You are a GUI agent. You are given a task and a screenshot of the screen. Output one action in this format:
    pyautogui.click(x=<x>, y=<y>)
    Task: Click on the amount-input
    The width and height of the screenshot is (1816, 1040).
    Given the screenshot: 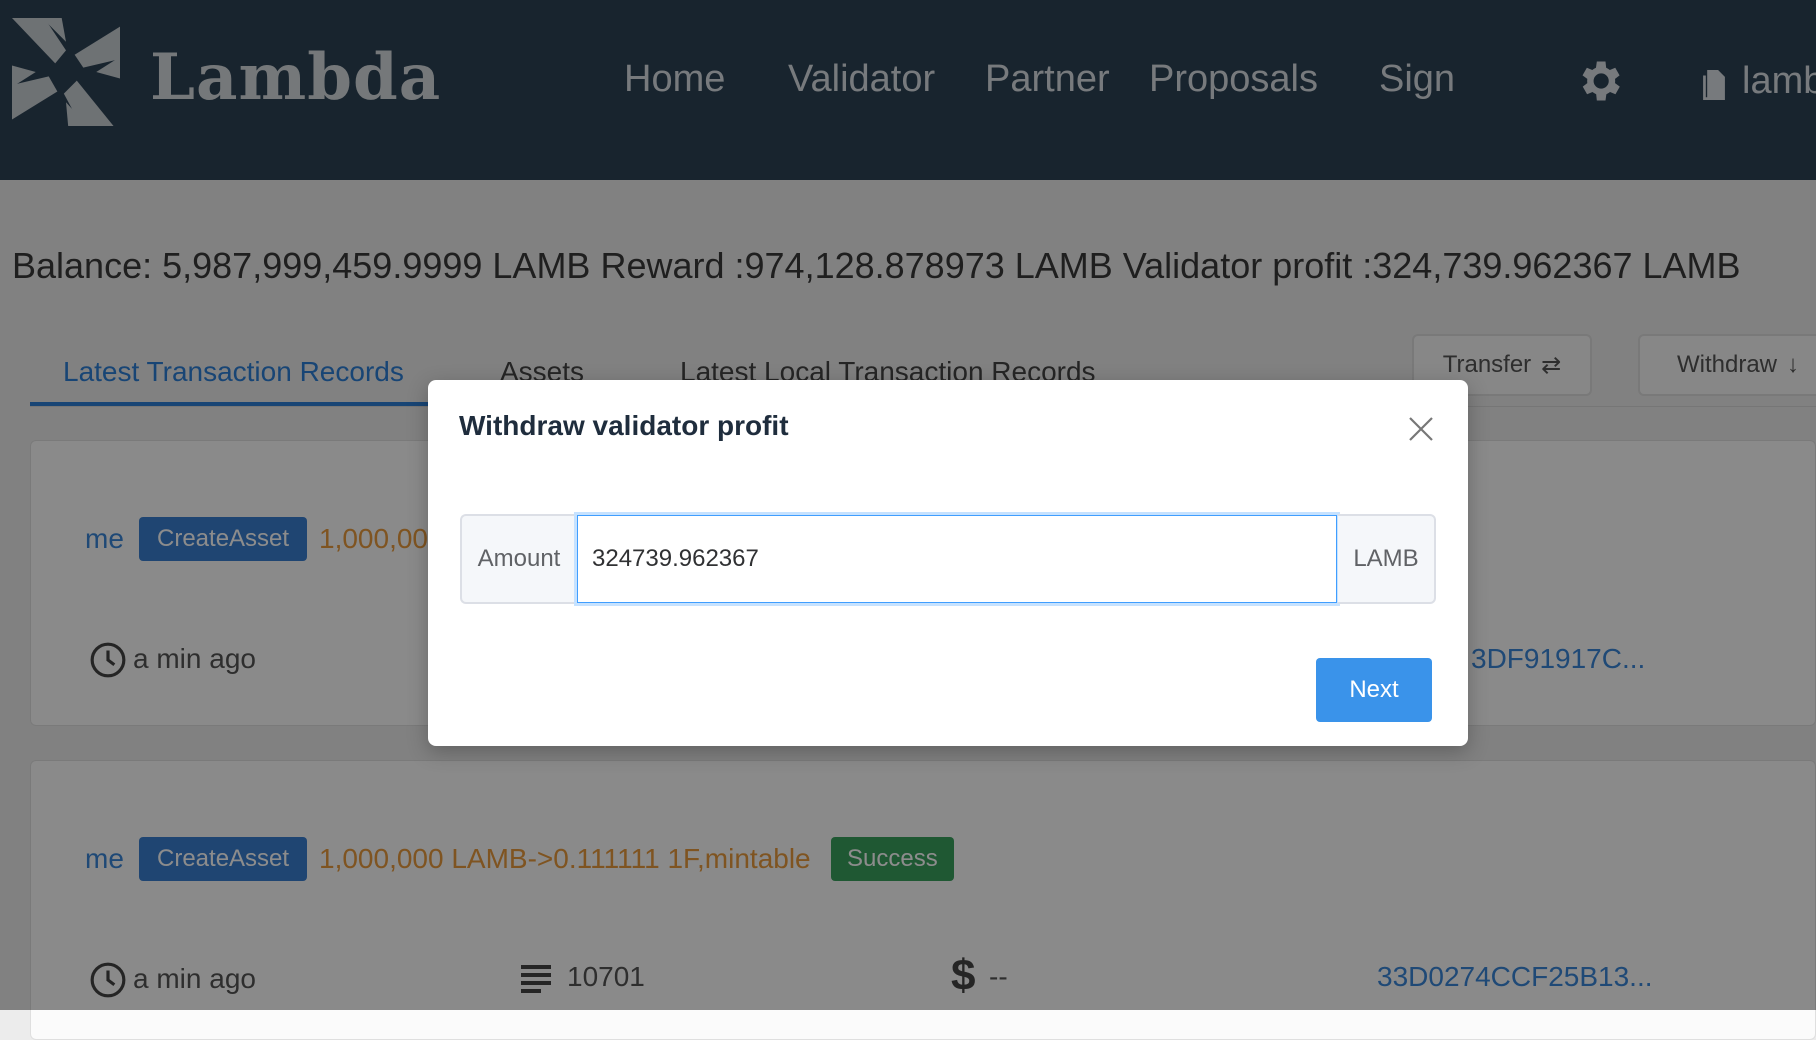 What is the action you would take?
    pyautogui.click(x=957, y=559)
    